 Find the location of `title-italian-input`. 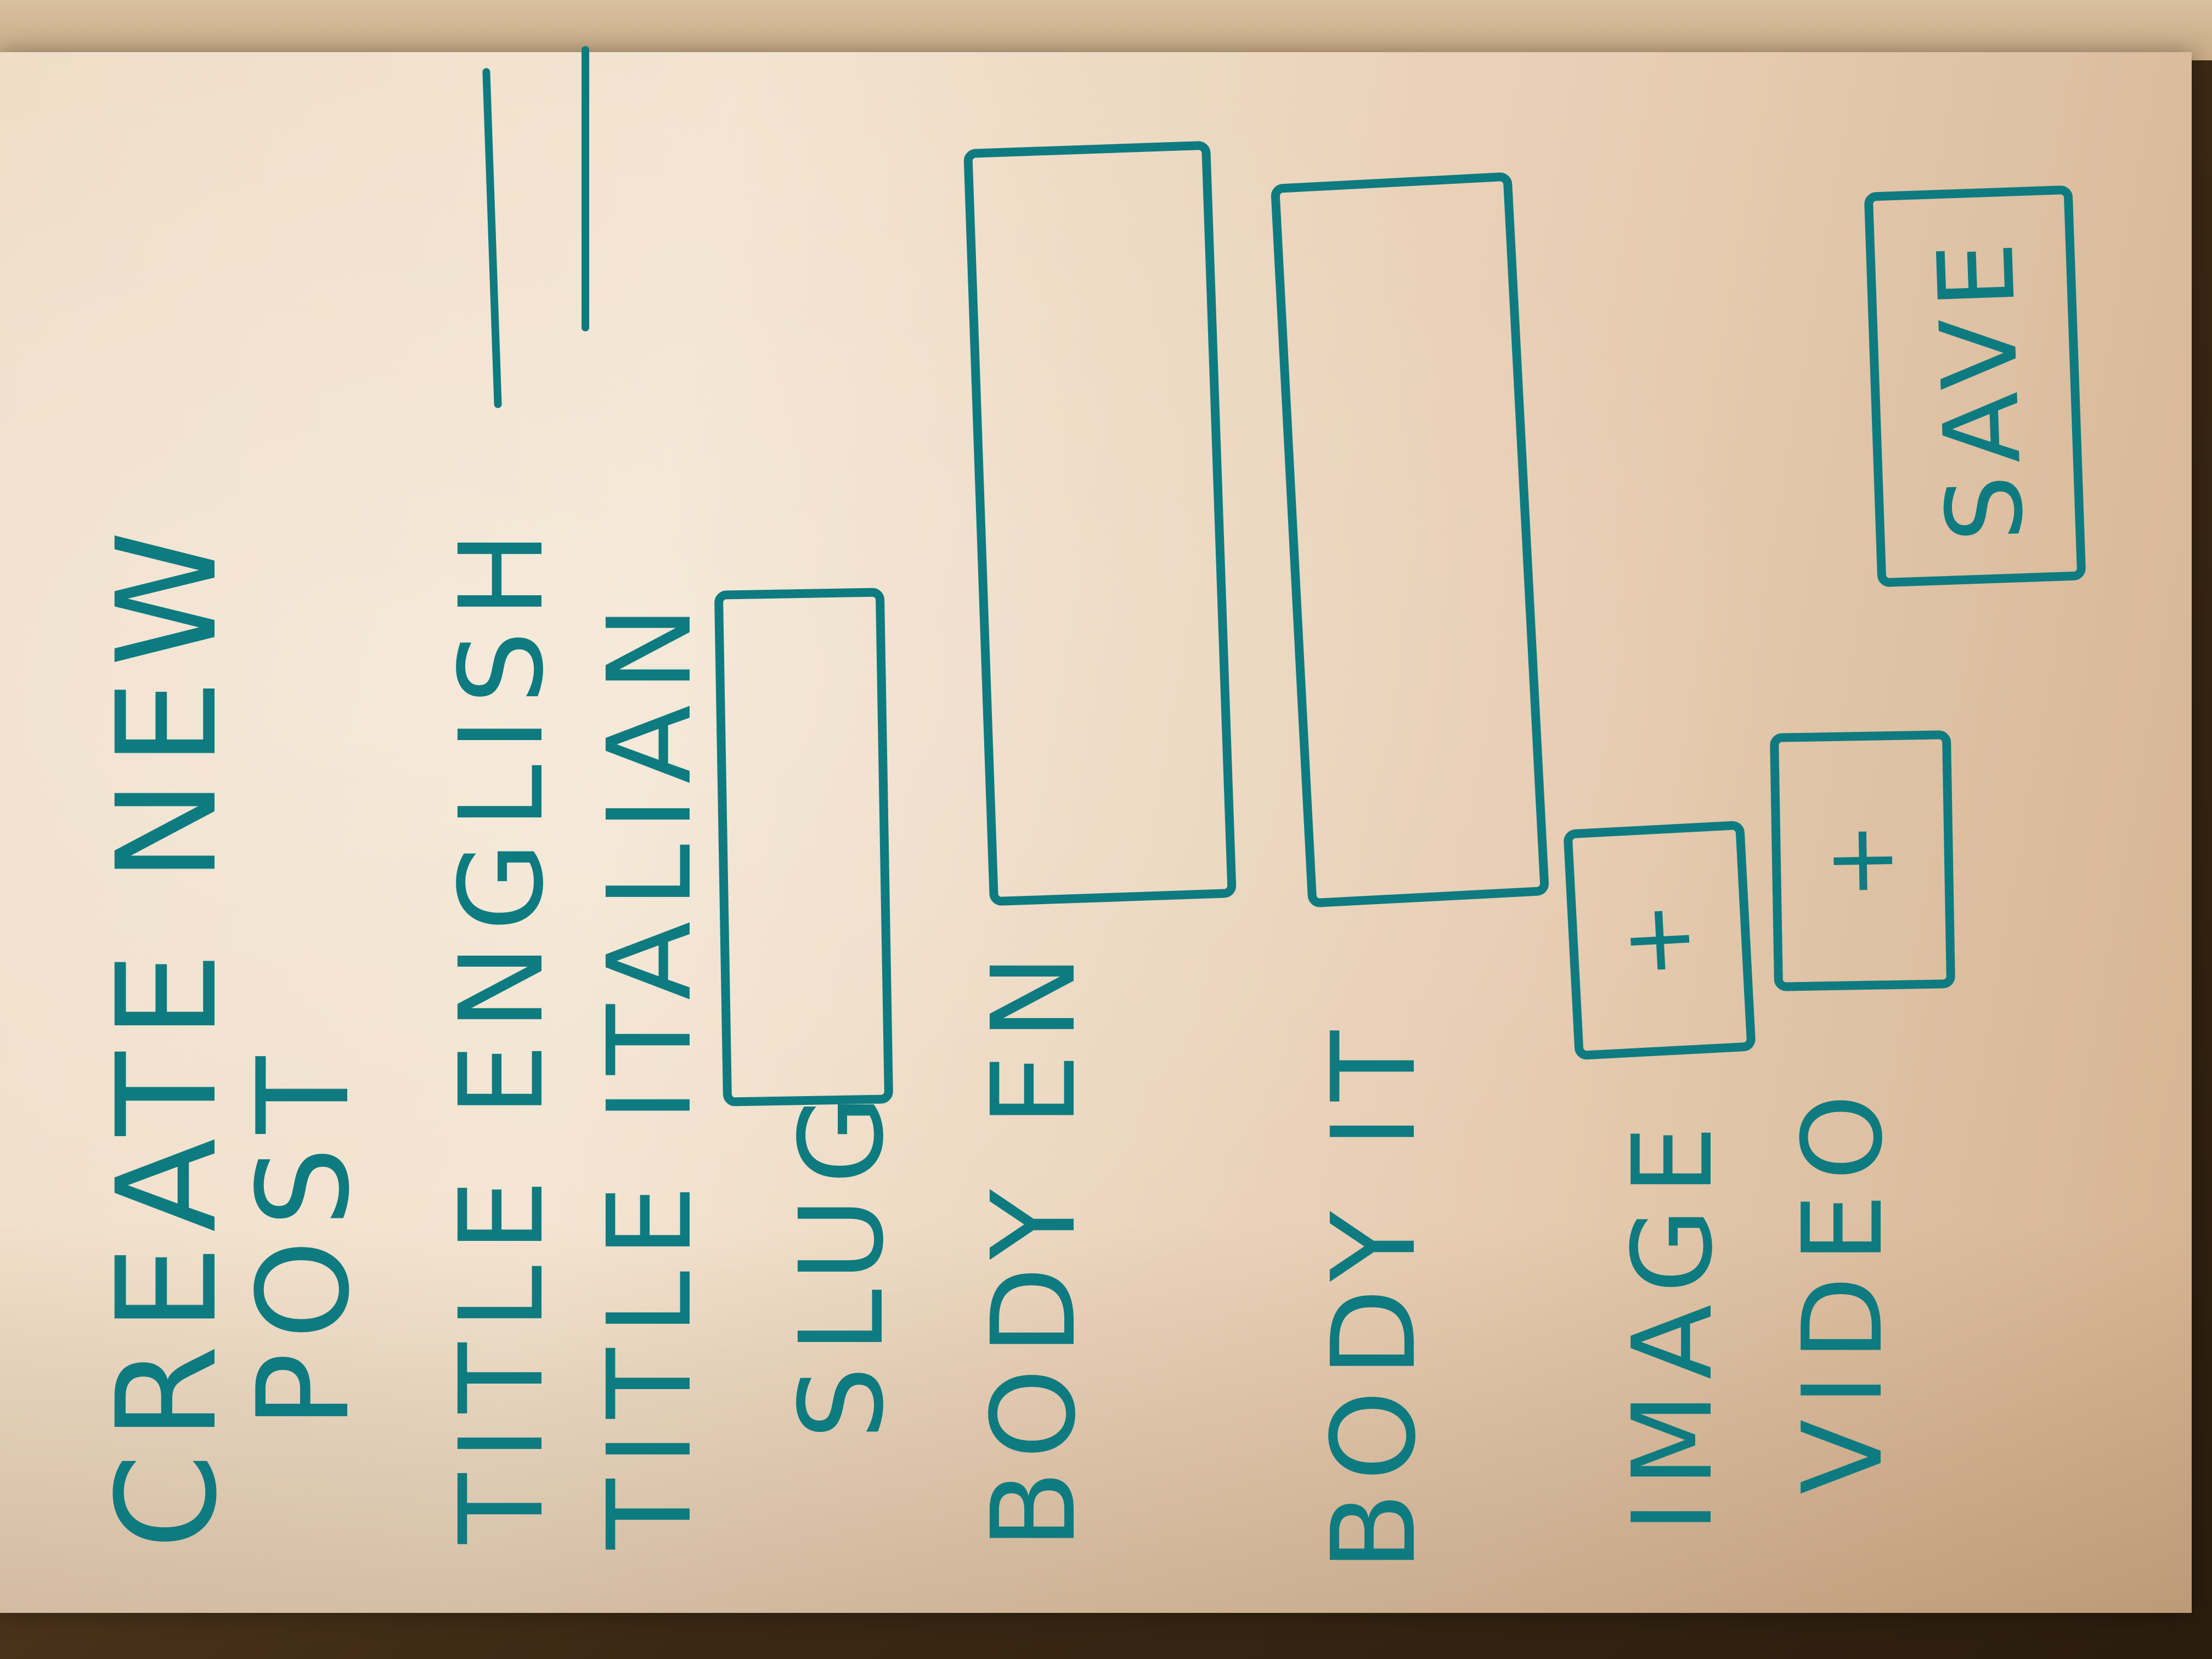

title-italian-input is located at coordinates (586, 189).